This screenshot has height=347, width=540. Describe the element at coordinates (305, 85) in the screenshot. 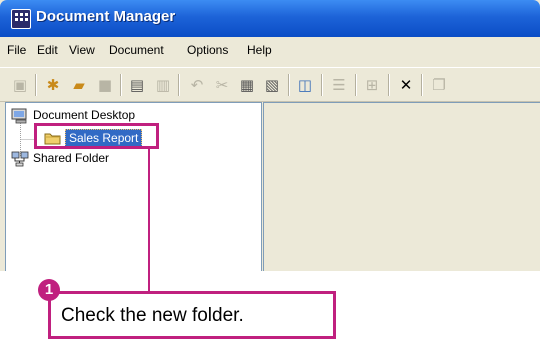

I see `search-icon: ◫` at that location.